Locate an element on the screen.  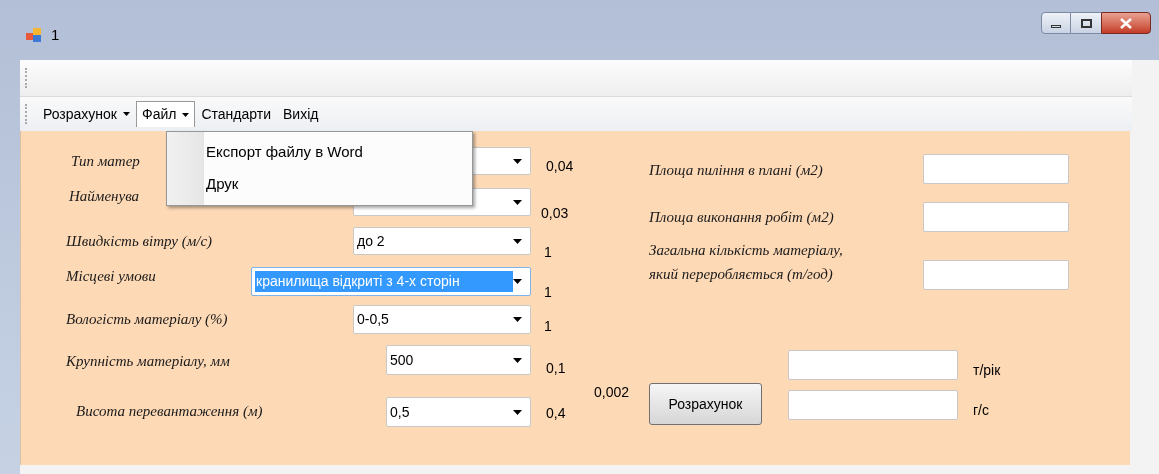
calculate-button: Розрахунок is located at coordinates (705, 404).